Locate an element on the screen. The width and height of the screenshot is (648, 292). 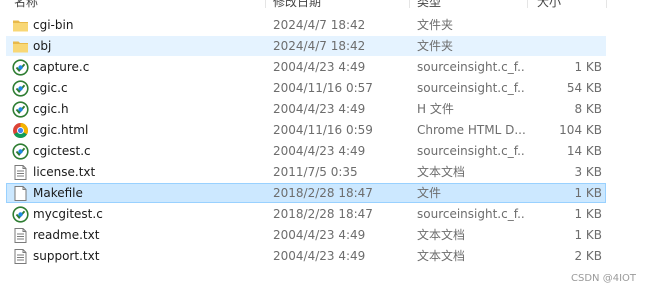
file-name: cgictest.c is located at coordinates (148, 151).